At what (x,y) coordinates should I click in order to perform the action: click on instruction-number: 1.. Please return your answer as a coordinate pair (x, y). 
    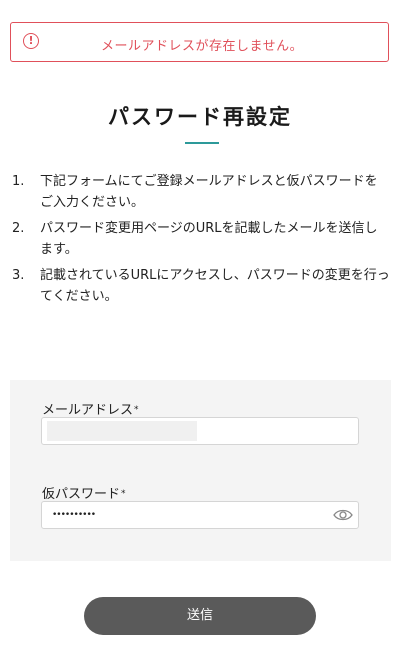
    Looking at the image, I should click on (18, 181).